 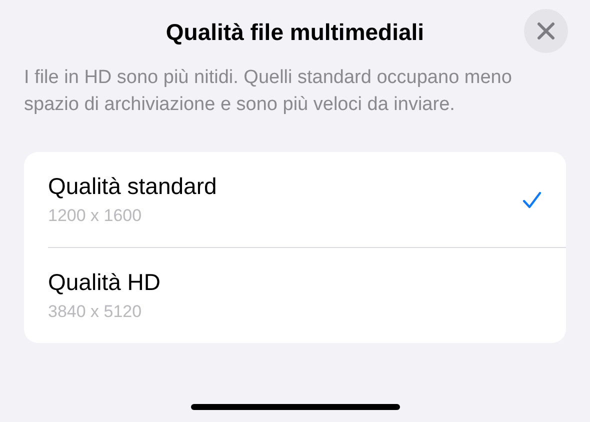 What do you see at coordinates (105, 282) in the screenshot?
I see `option-label: Qualità HD` at bounding box center [105, 282].